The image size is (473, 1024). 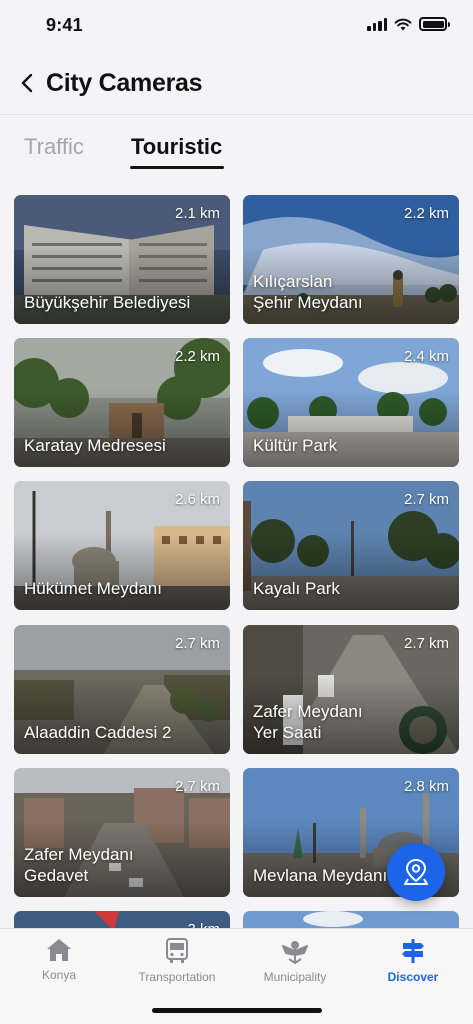 I want to click on camera-name: Hükümet Meydanı, so click(x=93, y=588).